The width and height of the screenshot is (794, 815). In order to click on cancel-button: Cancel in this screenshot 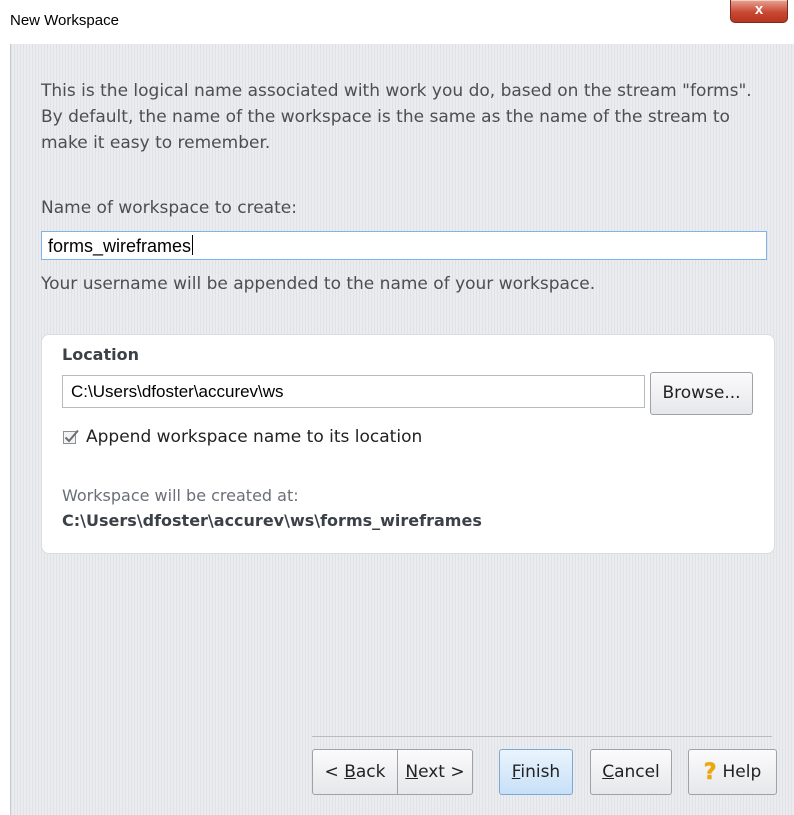, I will do `click(631, 772)`.